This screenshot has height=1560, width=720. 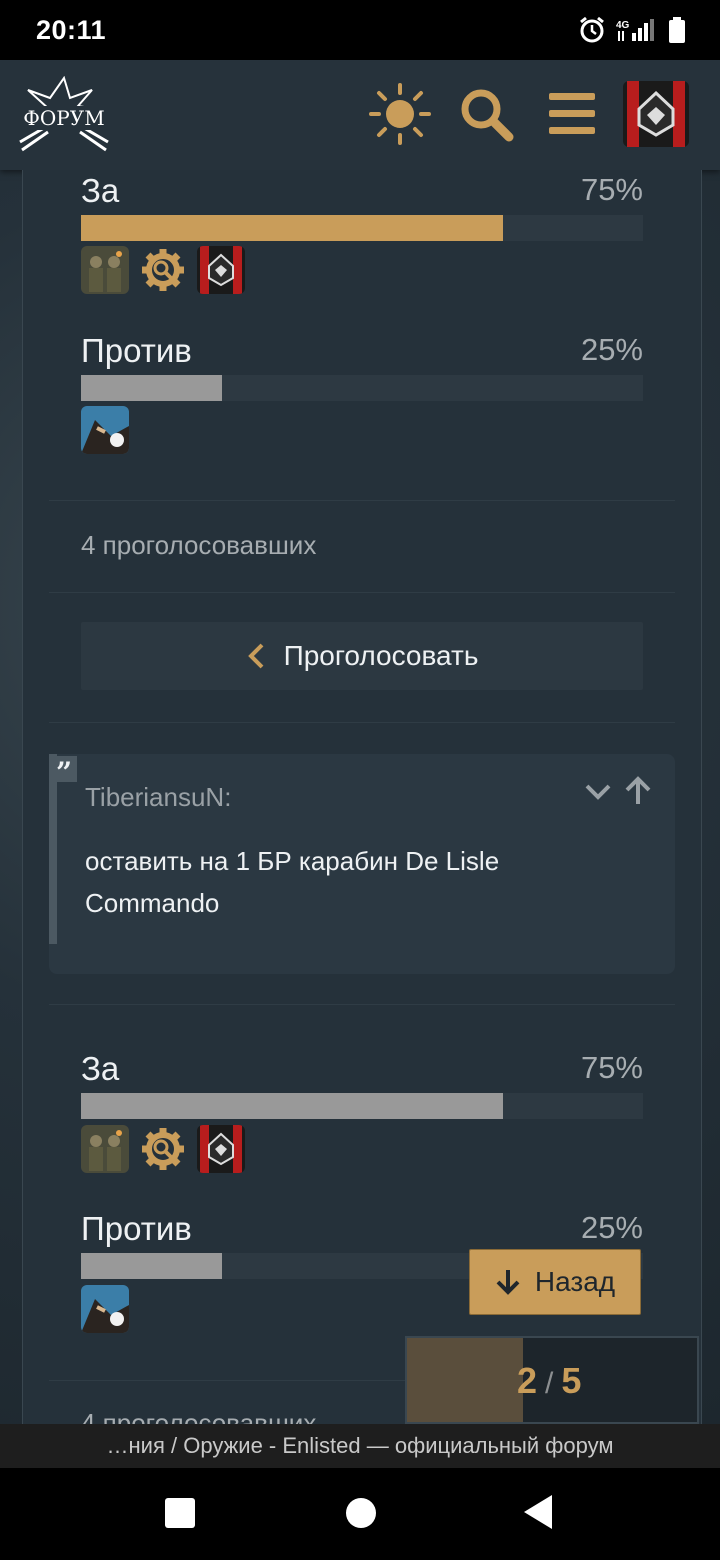 What do you see at coordinates (199, 1416) in the screenshot?
I see `poll2-voters-count: 4 проголосовавших` at bounding box center [199, 1416].